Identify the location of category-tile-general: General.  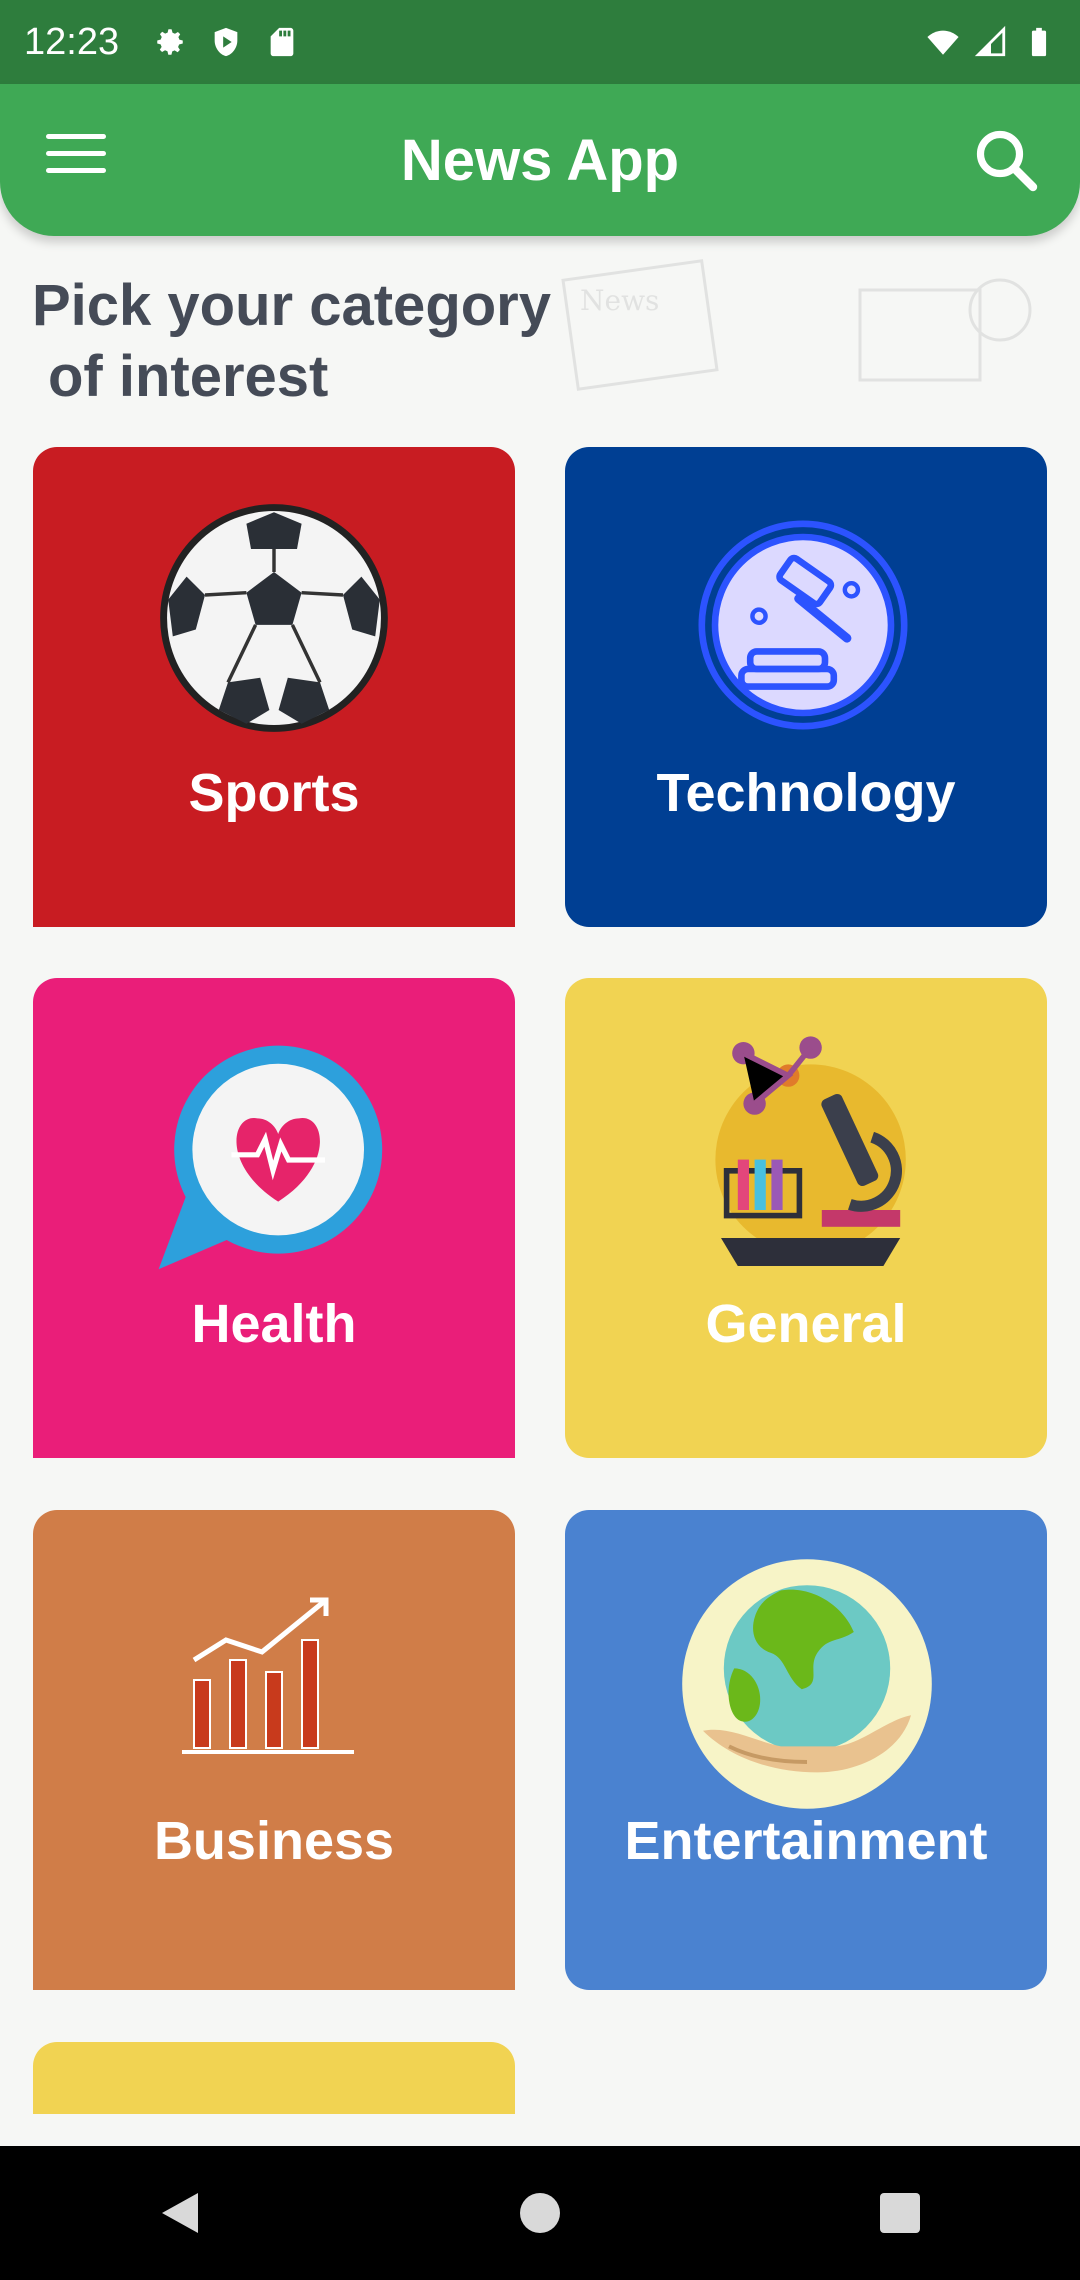
(806, 1218).